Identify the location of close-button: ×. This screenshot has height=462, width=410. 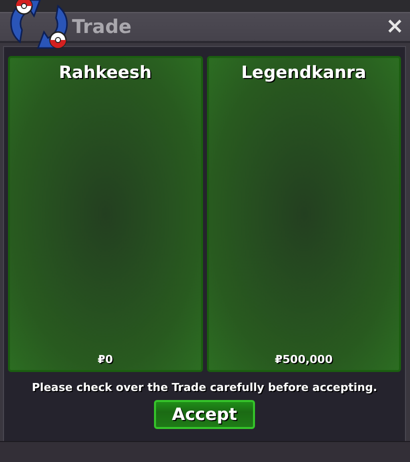
(395, 27).